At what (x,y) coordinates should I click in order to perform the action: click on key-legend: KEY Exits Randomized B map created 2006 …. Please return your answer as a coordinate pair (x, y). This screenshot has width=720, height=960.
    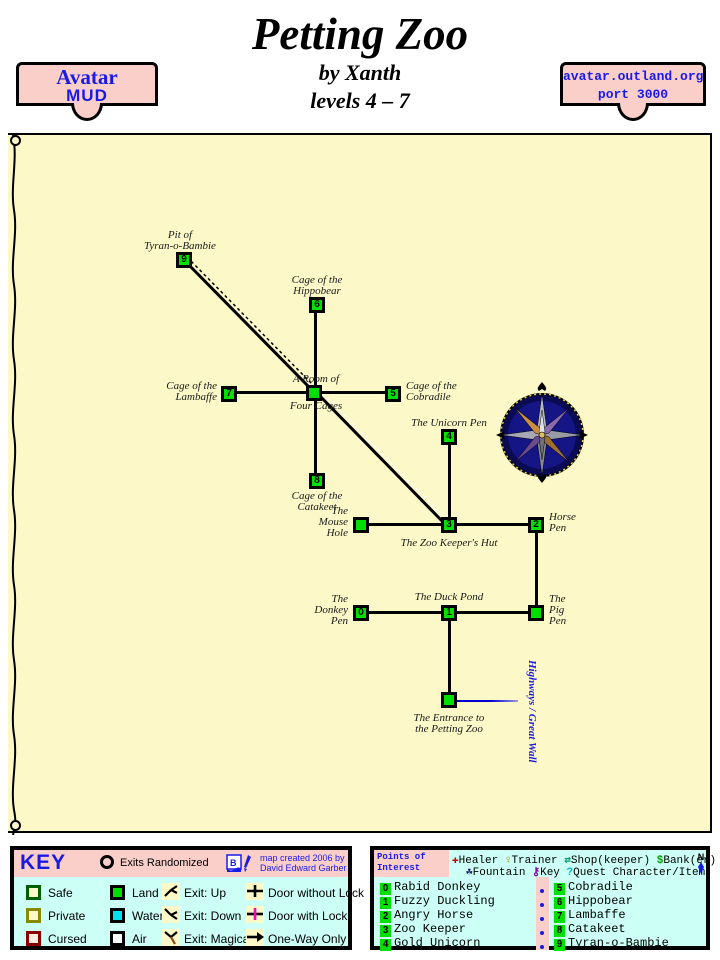
    Looking at the image, I should click on (187, 898).